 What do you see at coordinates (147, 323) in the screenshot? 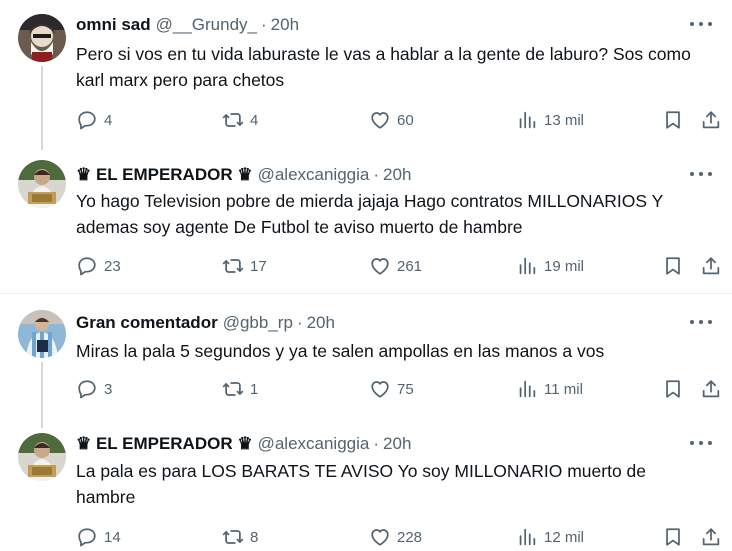
I see `display-name: Gran comentador` at bounding box center [147, 323].